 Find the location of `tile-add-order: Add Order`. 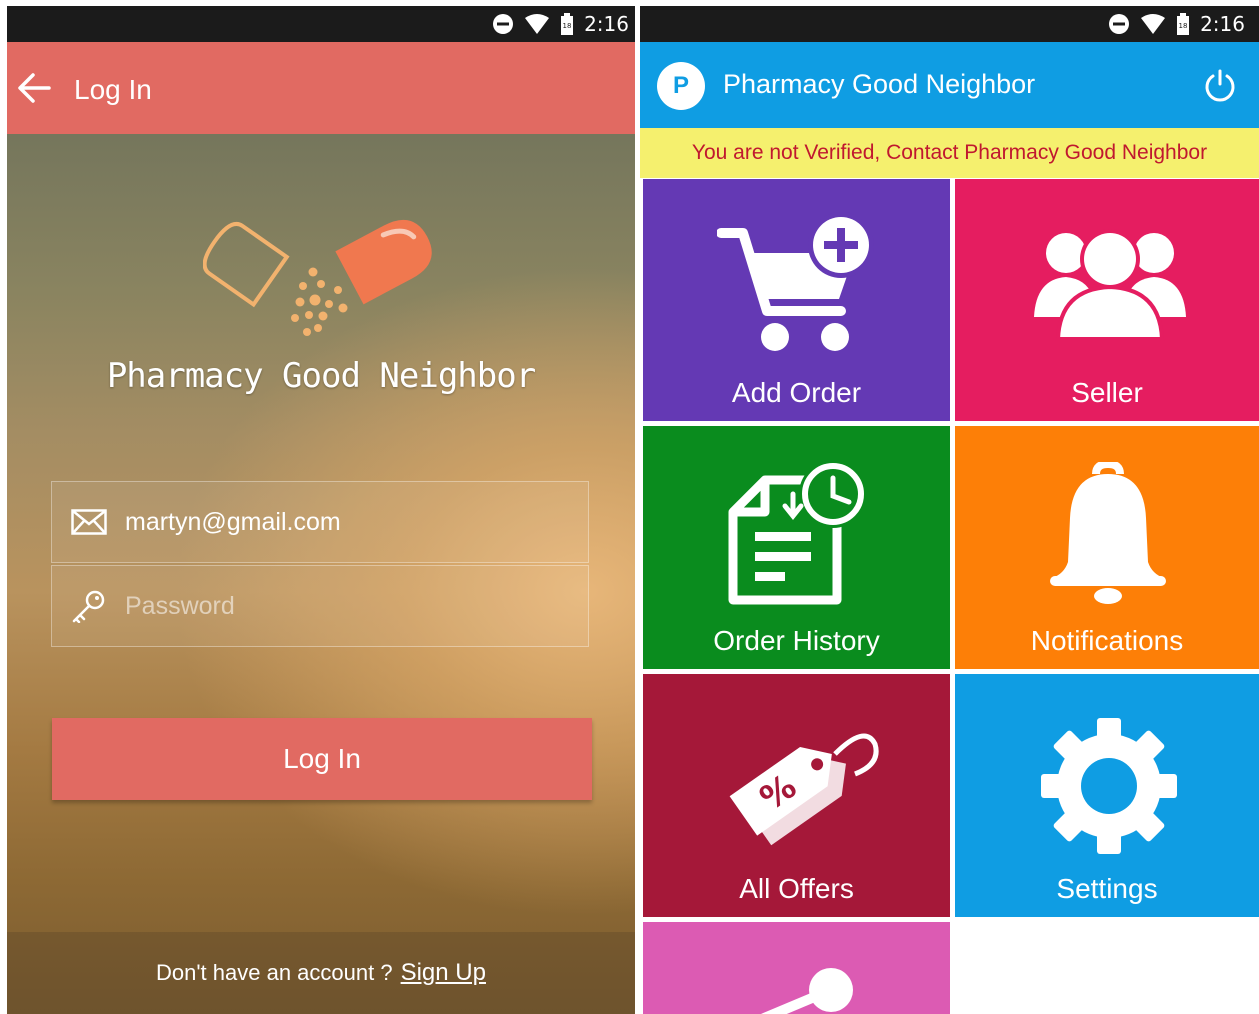

tile-add-order: Add Order is located at coordinates (796, 300).